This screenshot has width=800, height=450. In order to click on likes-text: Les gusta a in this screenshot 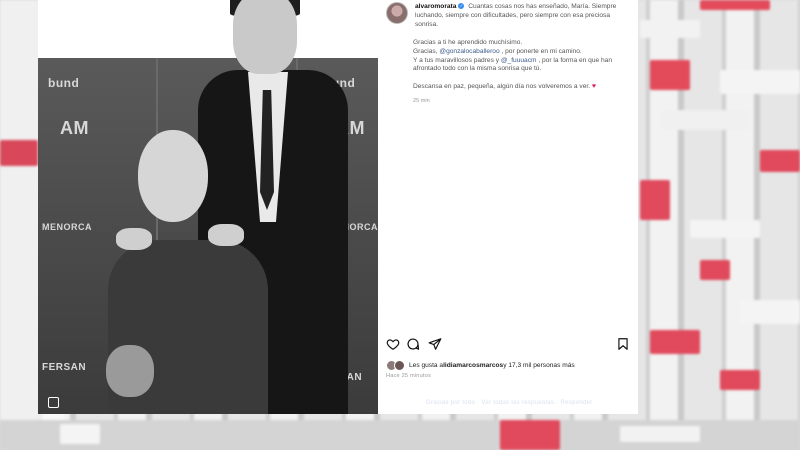, I will do `click(426, 365)`.